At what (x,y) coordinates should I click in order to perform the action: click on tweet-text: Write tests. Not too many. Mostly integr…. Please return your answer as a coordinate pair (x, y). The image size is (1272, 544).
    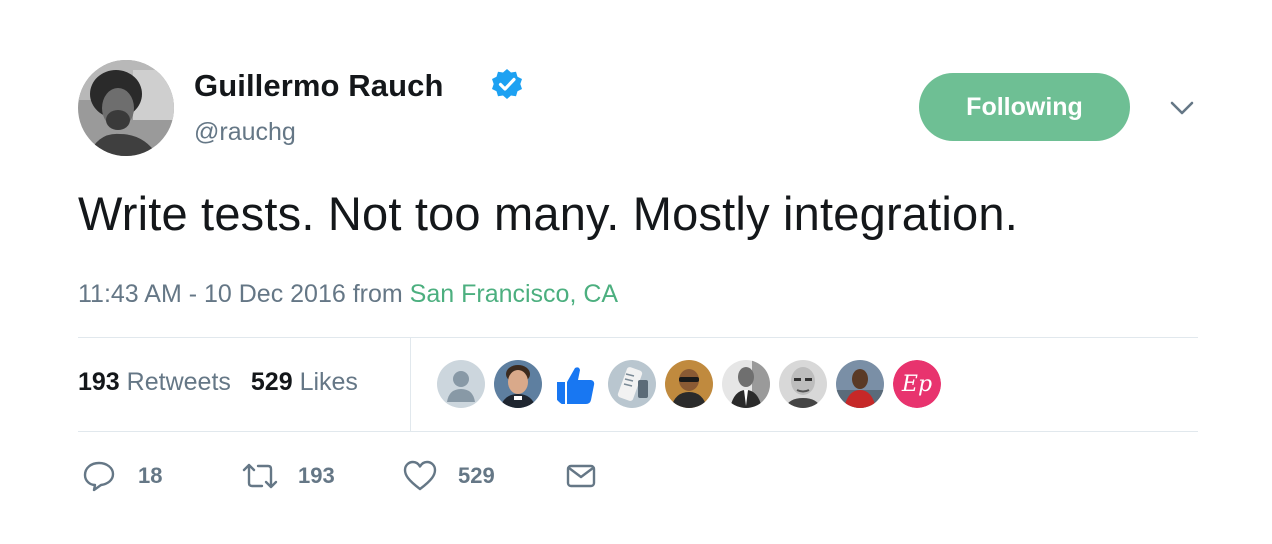
    Looking at the image, I should click on (548, 213).